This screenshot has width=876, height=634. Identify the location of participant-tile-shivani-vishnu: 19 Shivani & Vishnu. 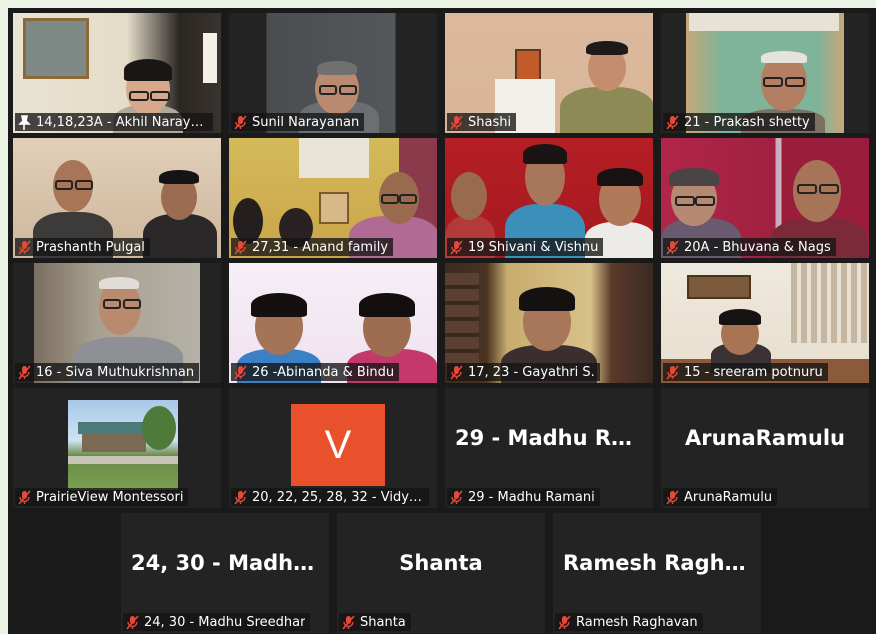
(549, 198).